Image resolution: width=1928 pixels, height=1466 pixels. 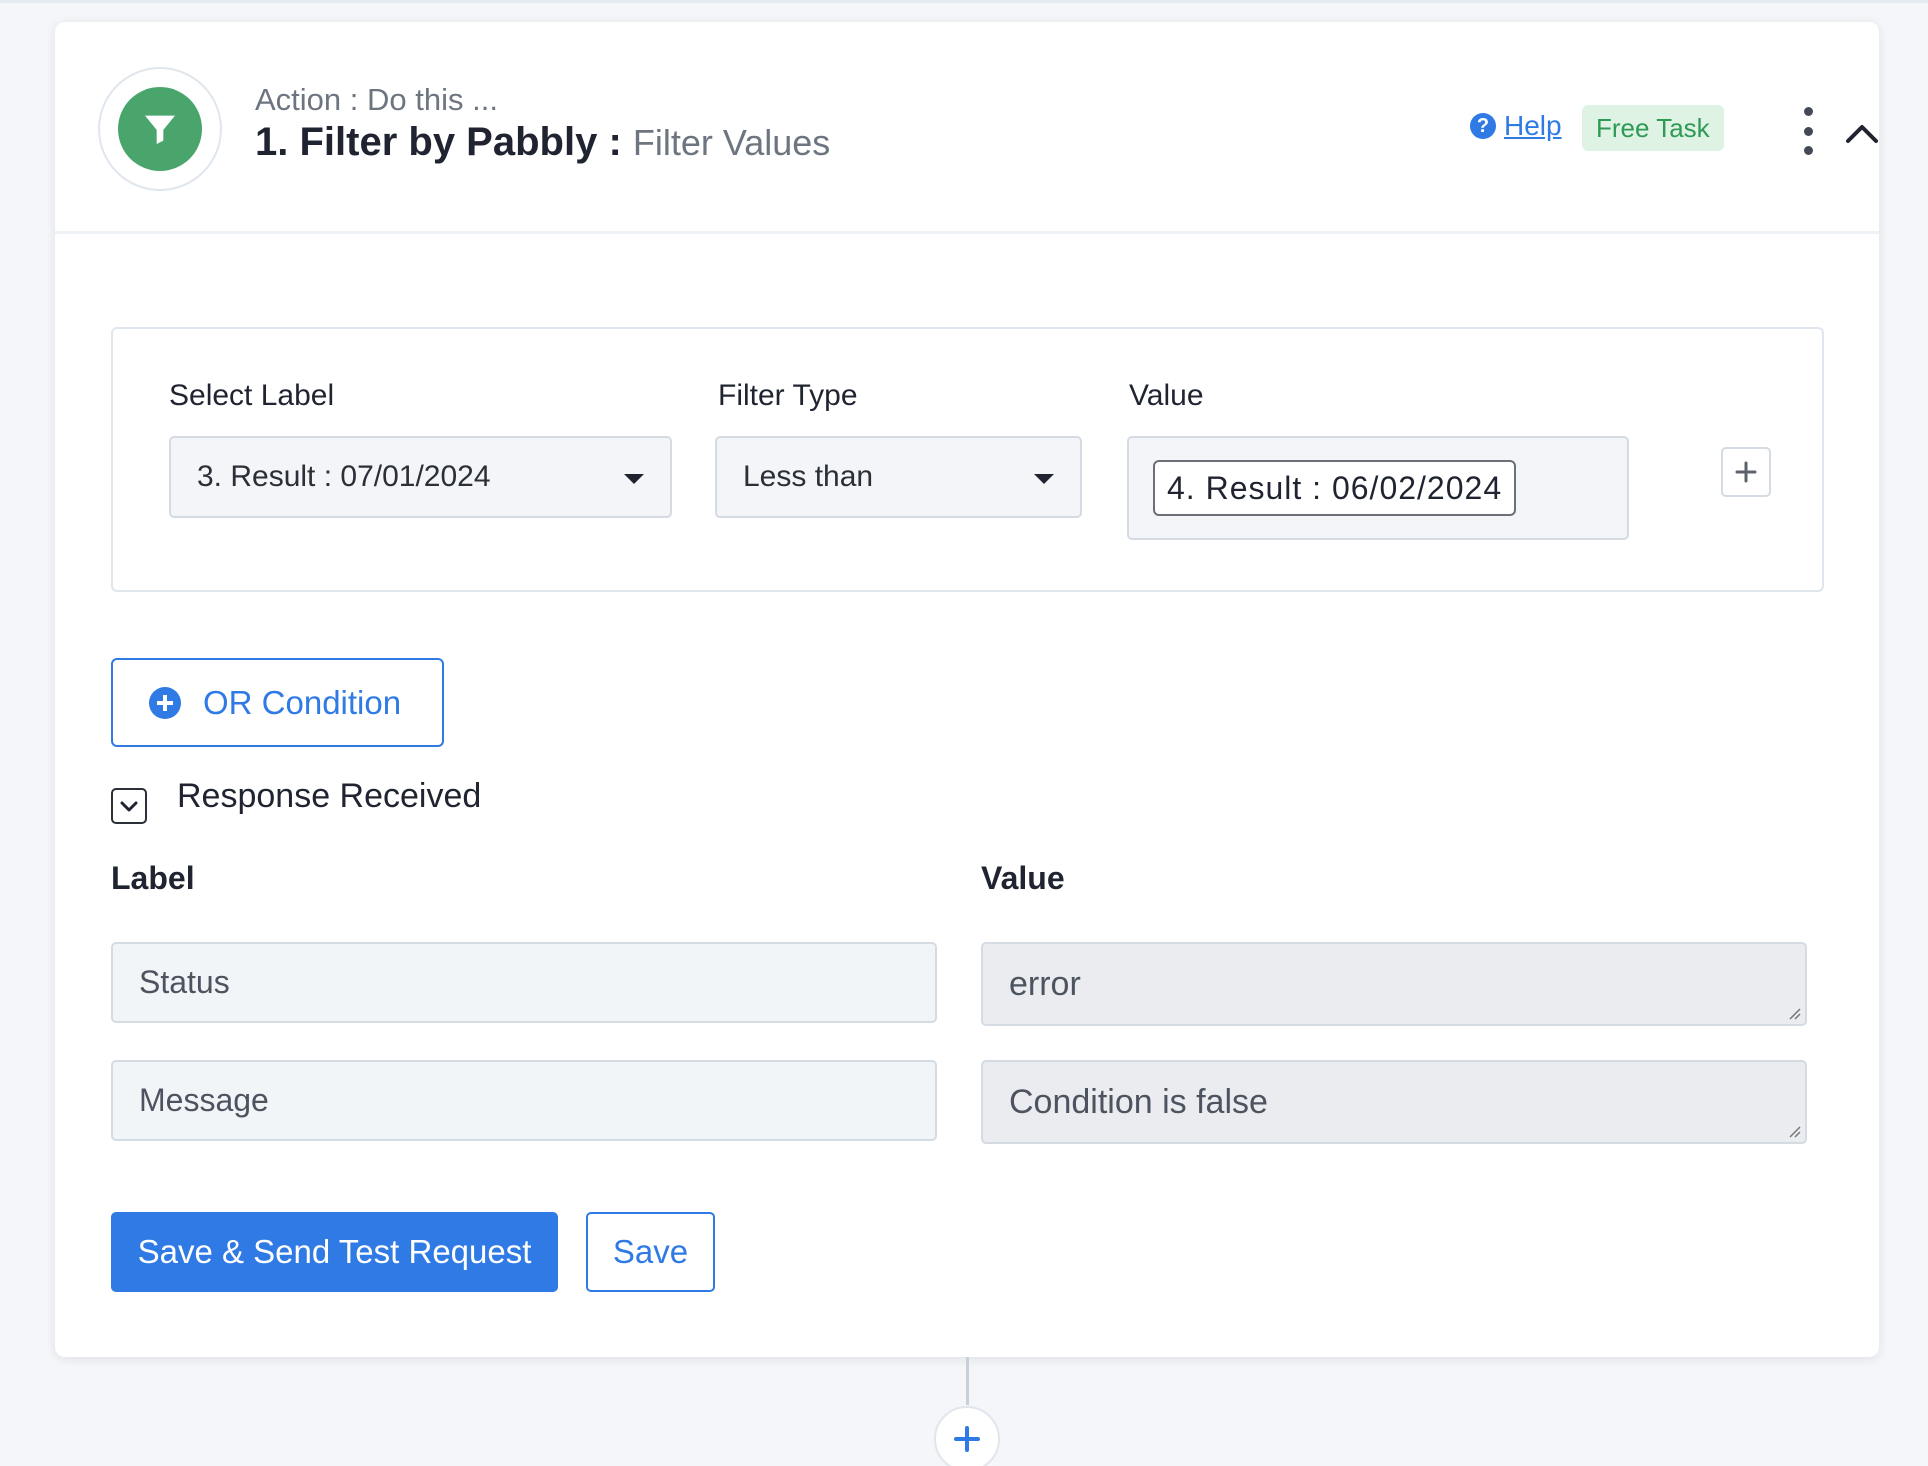 I want to click on step-title: 1. Filter by Pabbly : Filter Values, so click(x=542, y=142).